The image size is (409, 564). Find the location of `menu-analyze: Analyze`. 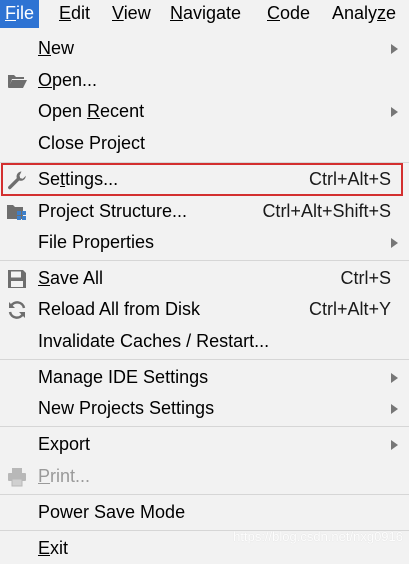

menu-analyze: Analyze is located at coordinates (364, 14).